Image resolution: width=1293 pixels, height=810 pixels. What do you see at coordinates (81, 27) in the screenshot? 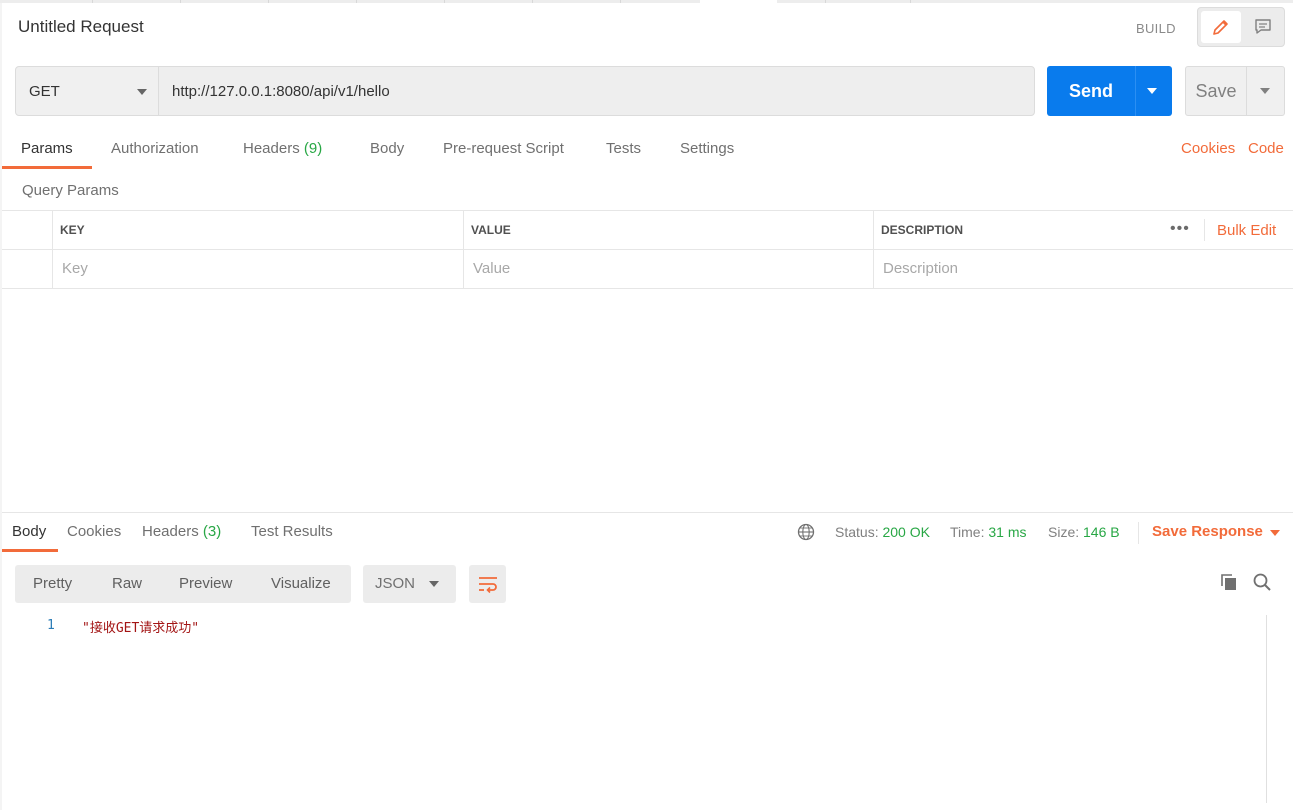
I see `request-title: Untitled Request` at bounding box center [81, 27].